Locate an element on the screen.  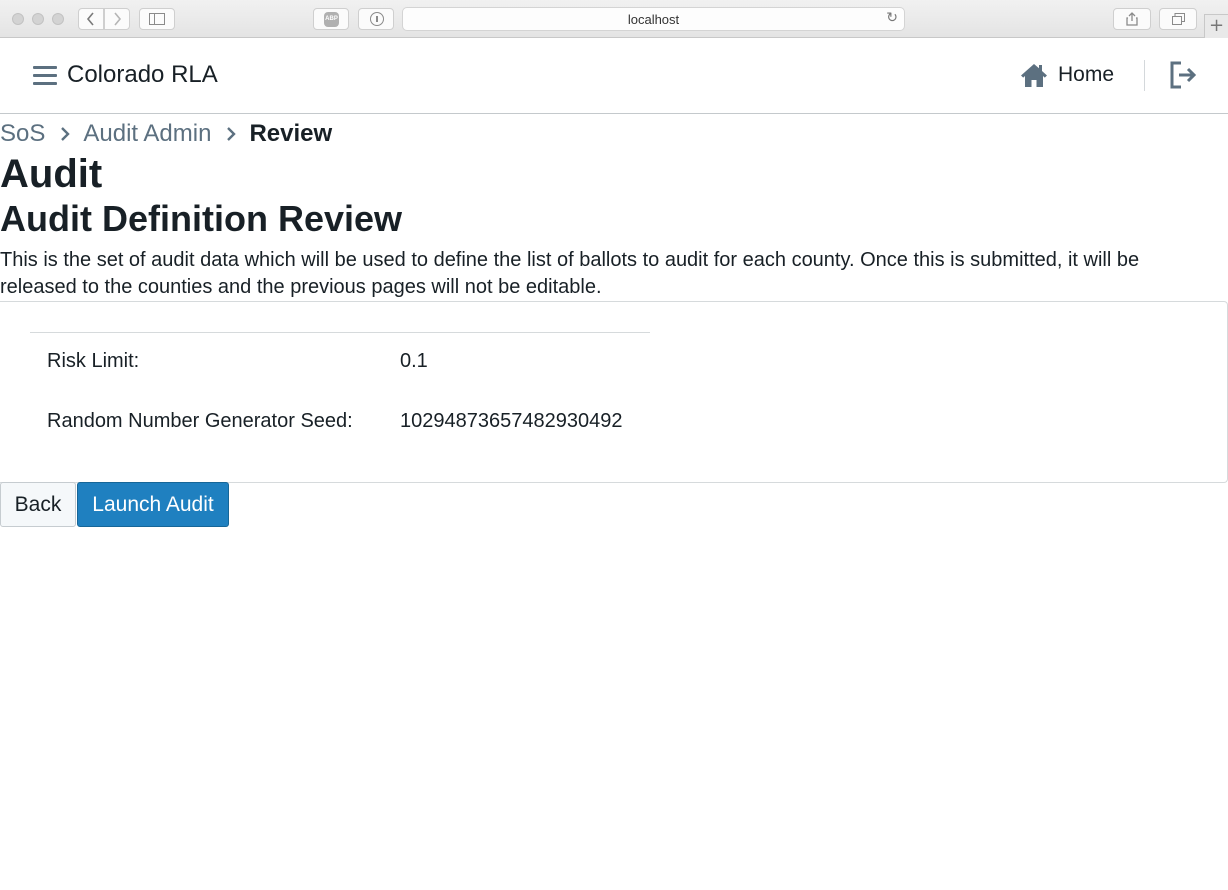
breadcrumb-audit-admin: Audit Admin is located at coordinates (147, 134).